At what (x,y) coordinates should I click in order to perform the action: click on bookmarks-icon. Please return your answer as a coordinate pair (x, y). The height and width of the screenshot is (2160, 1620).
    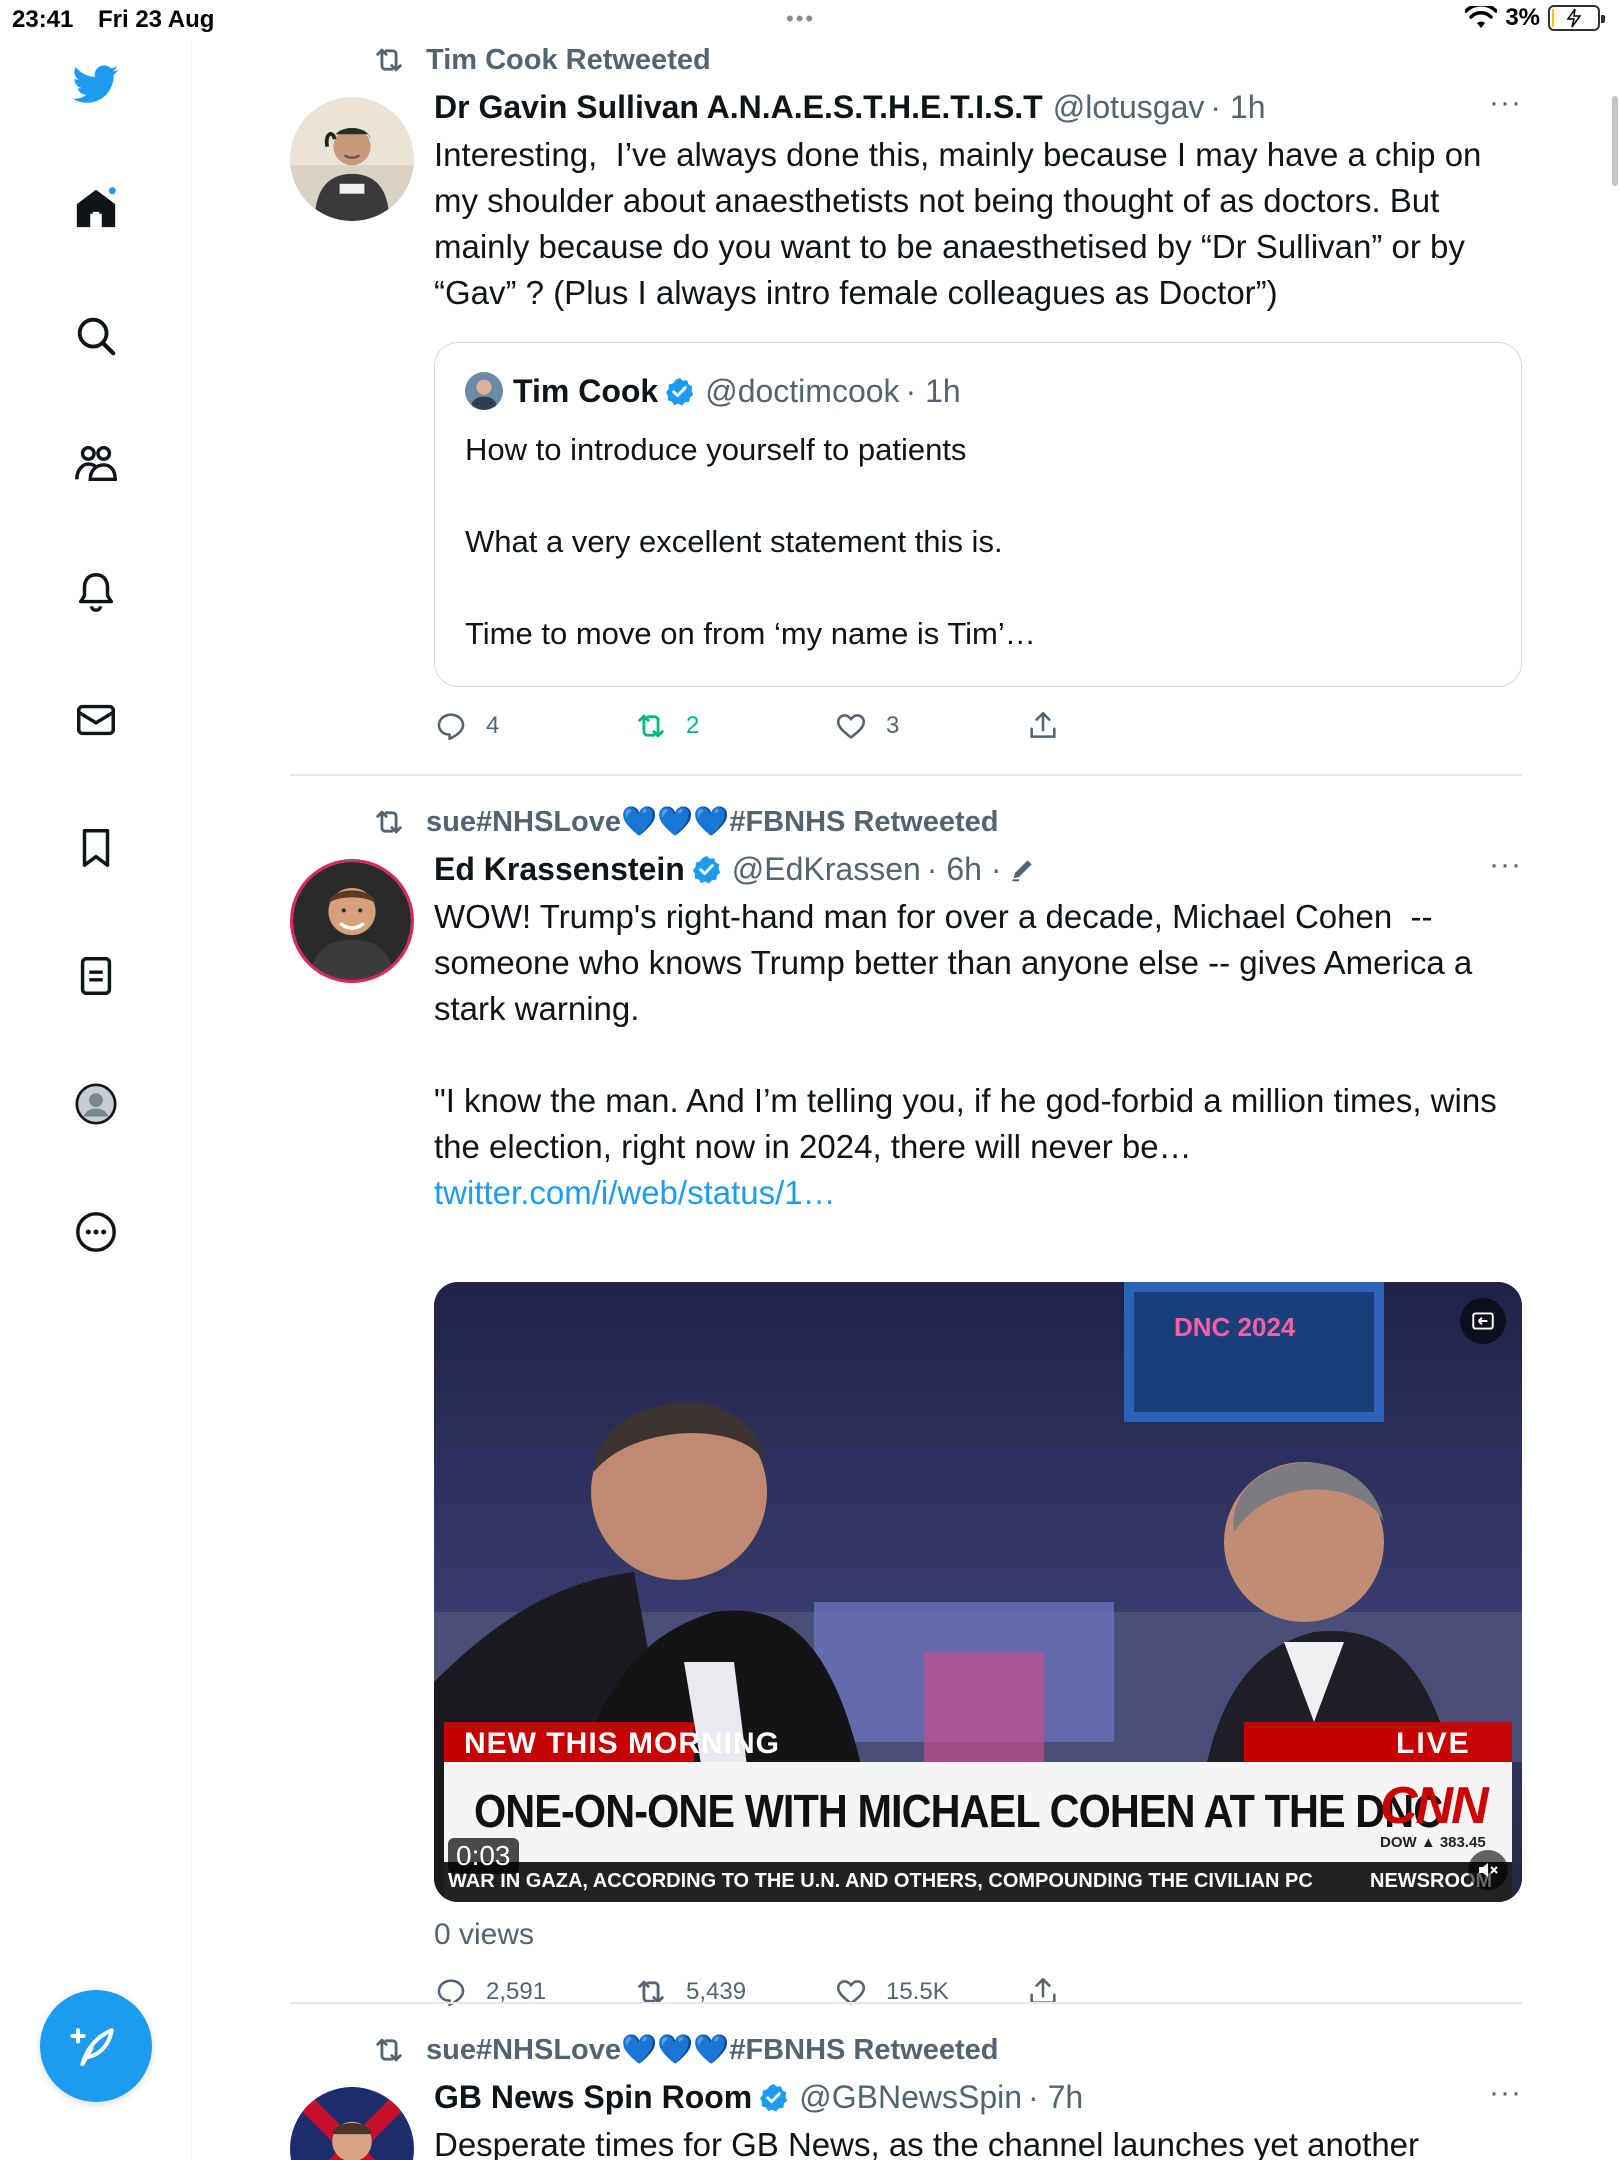
    Looking at the image, I should click on (96, 848).